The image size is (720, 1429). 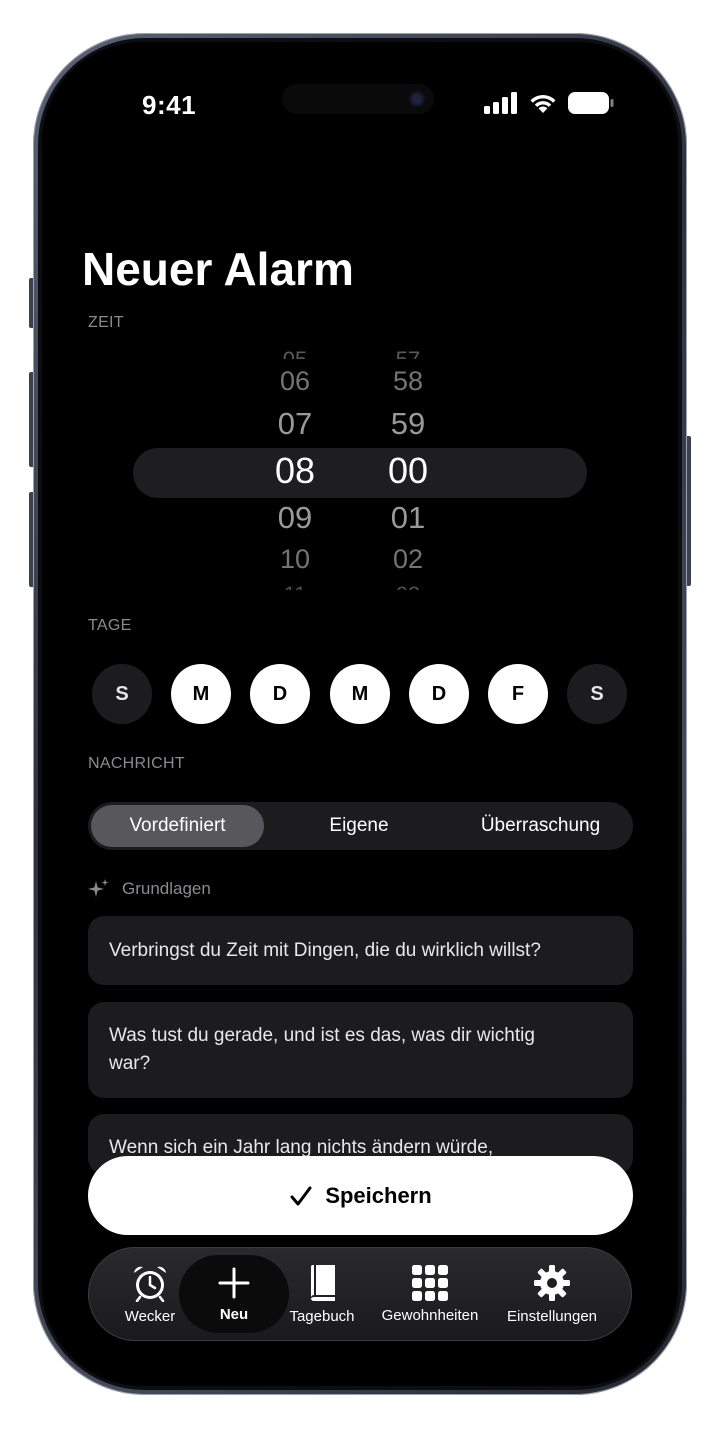 I want to click on weekday-selector: S M D M D F S, so click(x=360, y=694).